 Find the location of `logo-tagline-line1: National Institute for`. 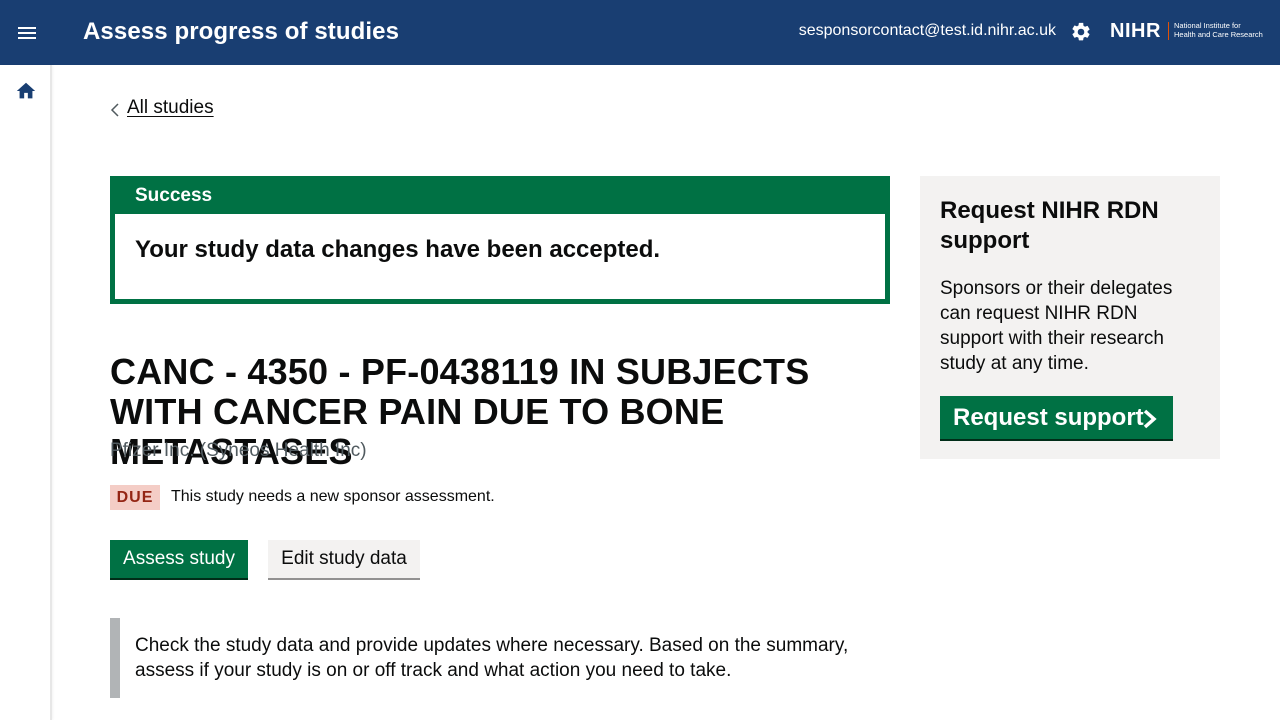

logo-tagline-line1: National Institute for is located at coordinates (1207, 25).